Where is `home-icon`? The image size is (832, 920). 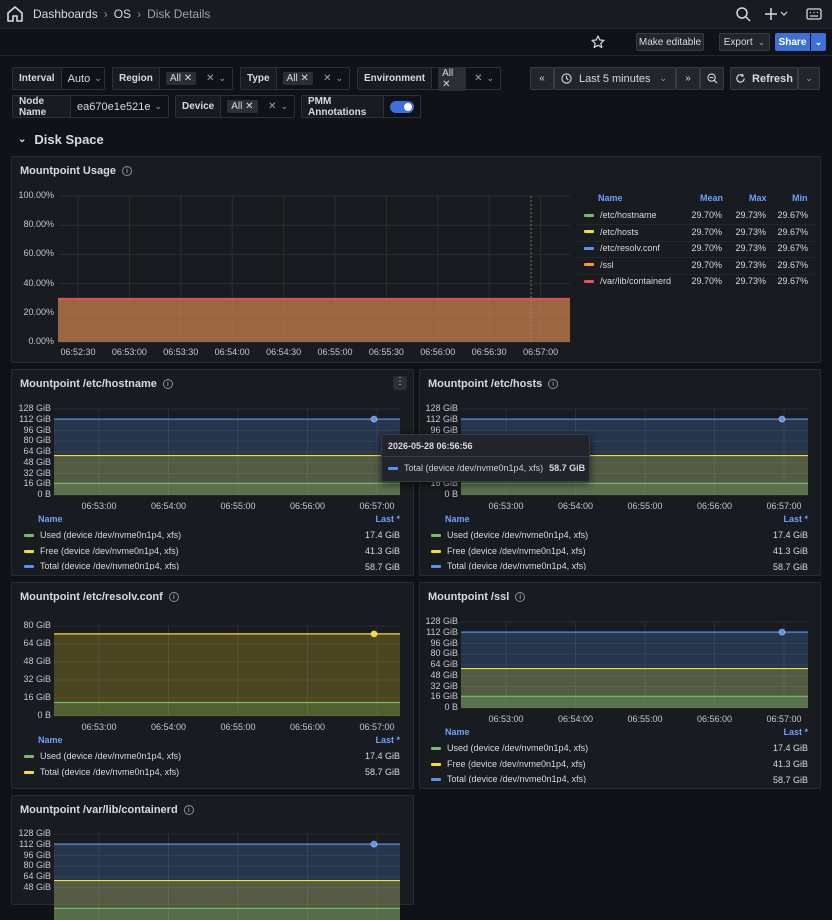 home-icon is located at coordinates (15, 14).